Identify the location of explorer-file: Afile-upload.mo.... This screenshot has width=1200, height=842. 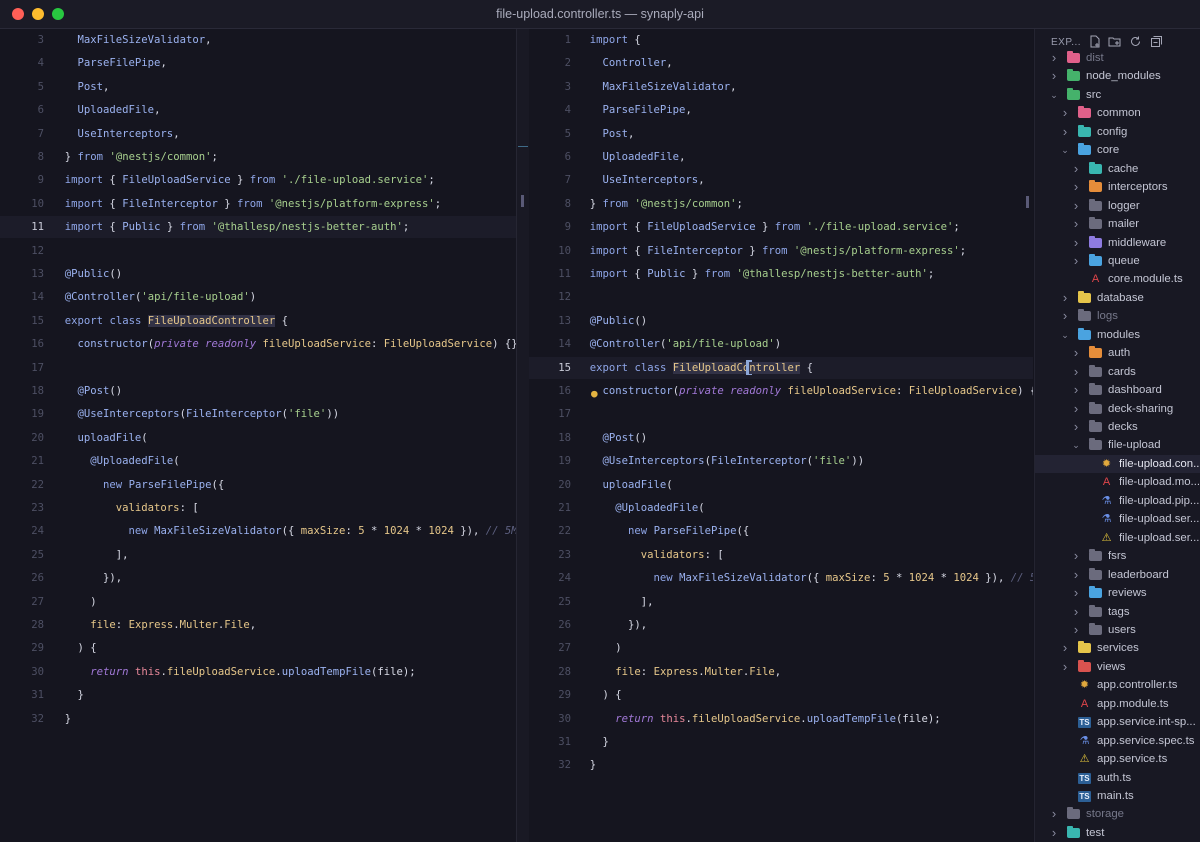
(1117, 482).